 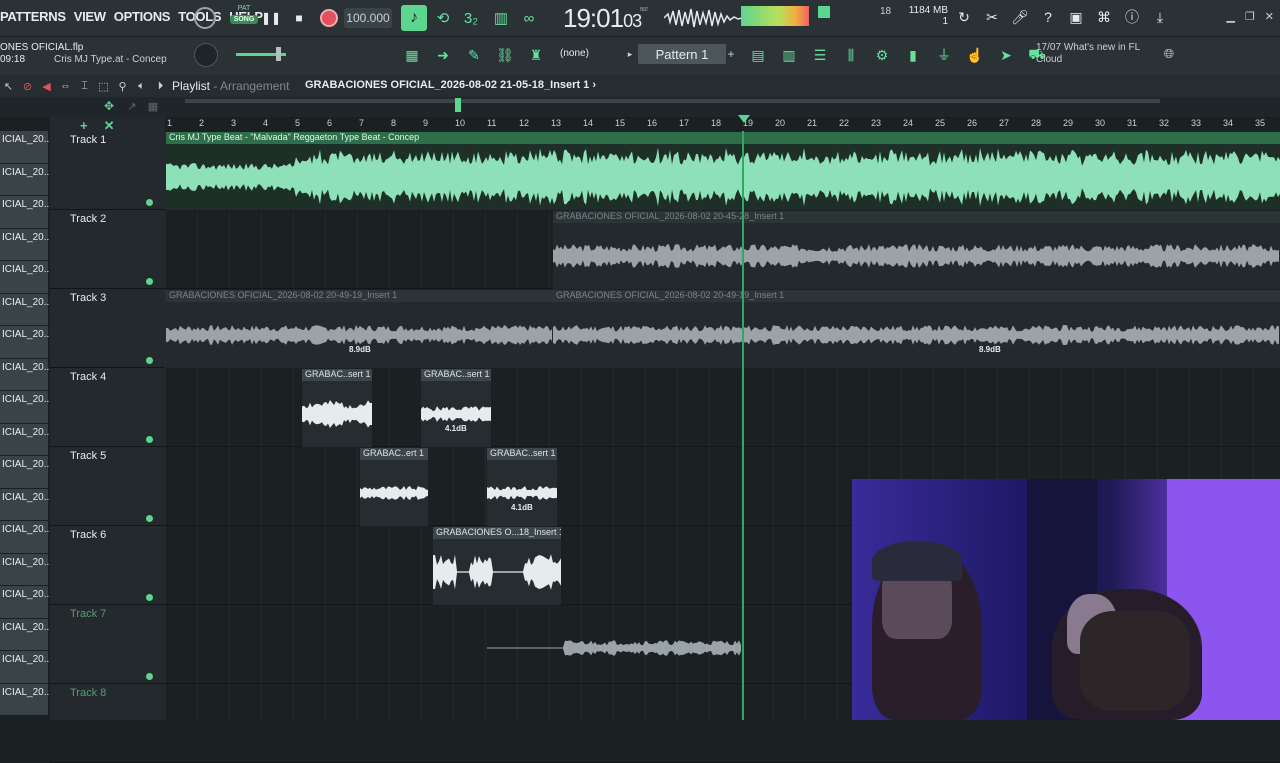 What do you see at coordinates (605, 18) in the screenshot?
I see `song-position-clock: 19:0103 B:S:T` at bounding box center [605, 18].